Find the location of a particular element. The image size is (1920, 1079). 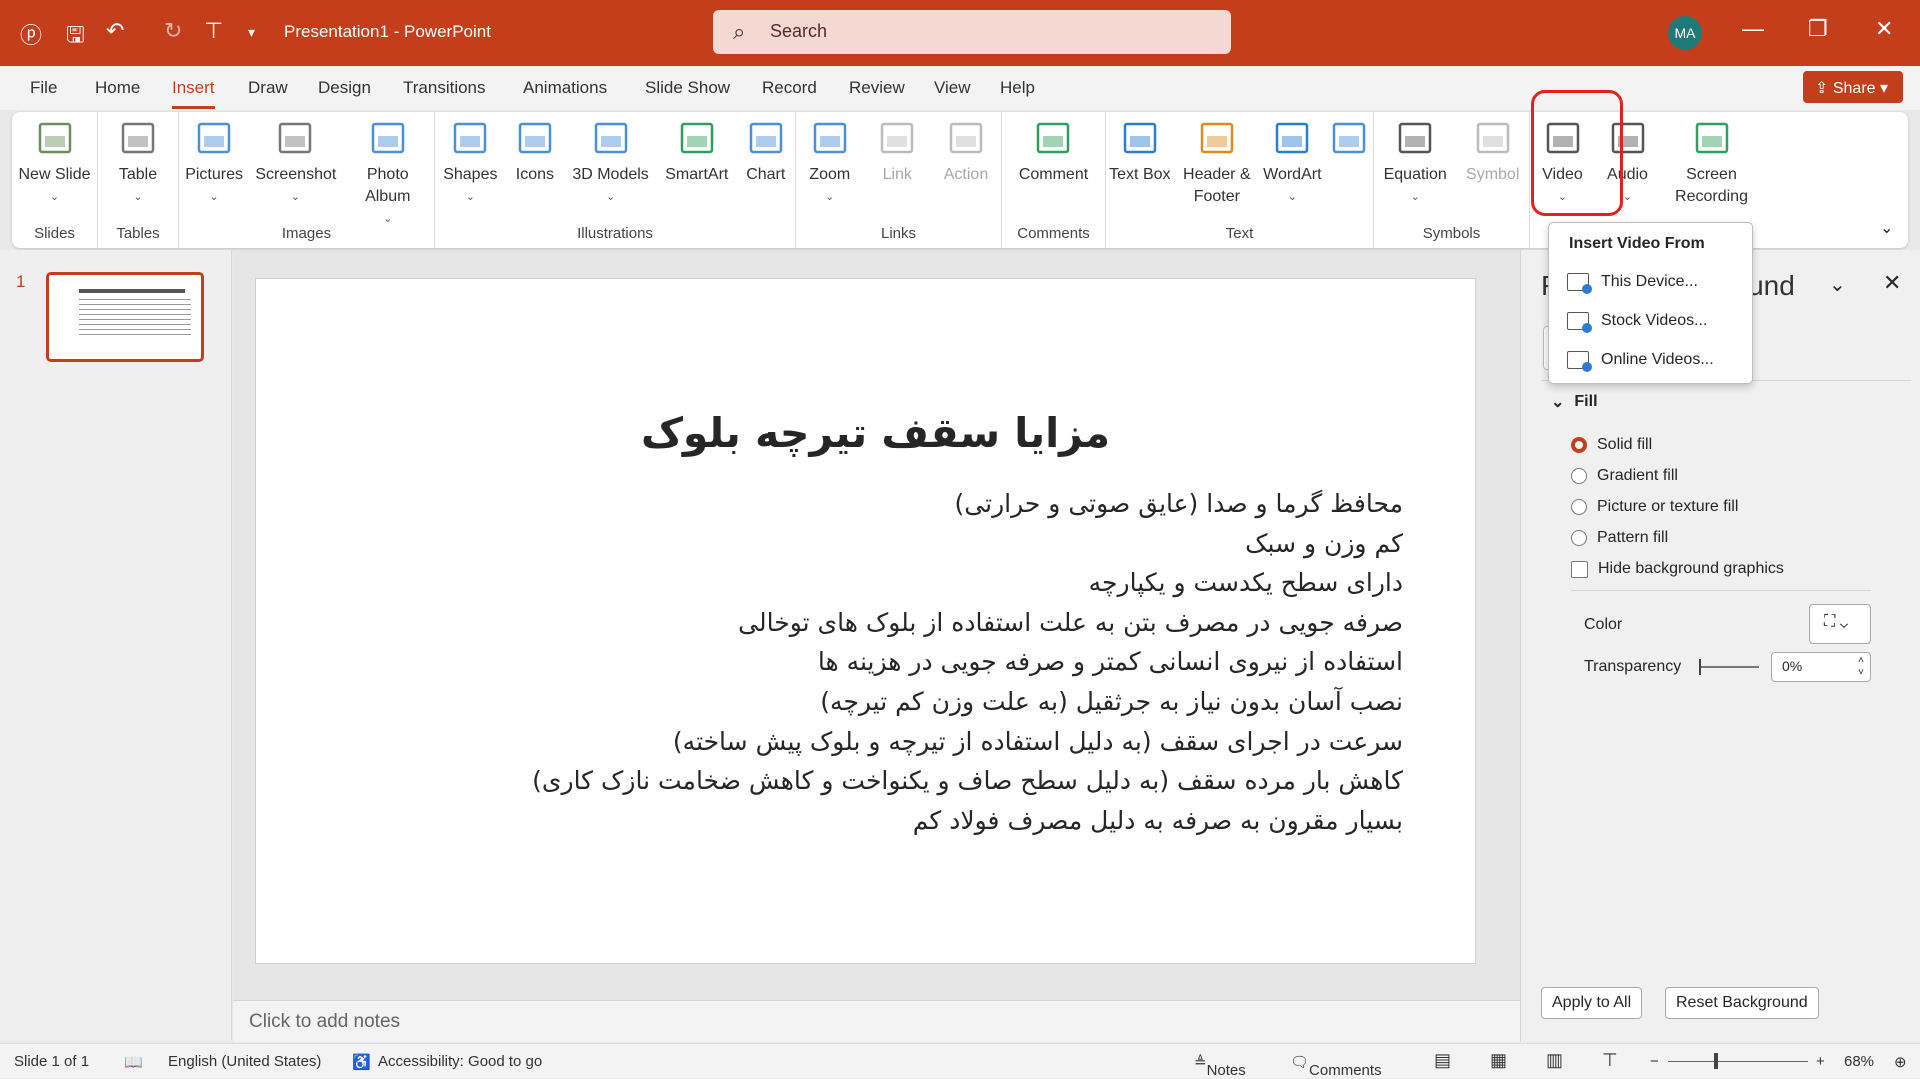

notes-input: Click to add notes is located at coordinates (876, 1021).